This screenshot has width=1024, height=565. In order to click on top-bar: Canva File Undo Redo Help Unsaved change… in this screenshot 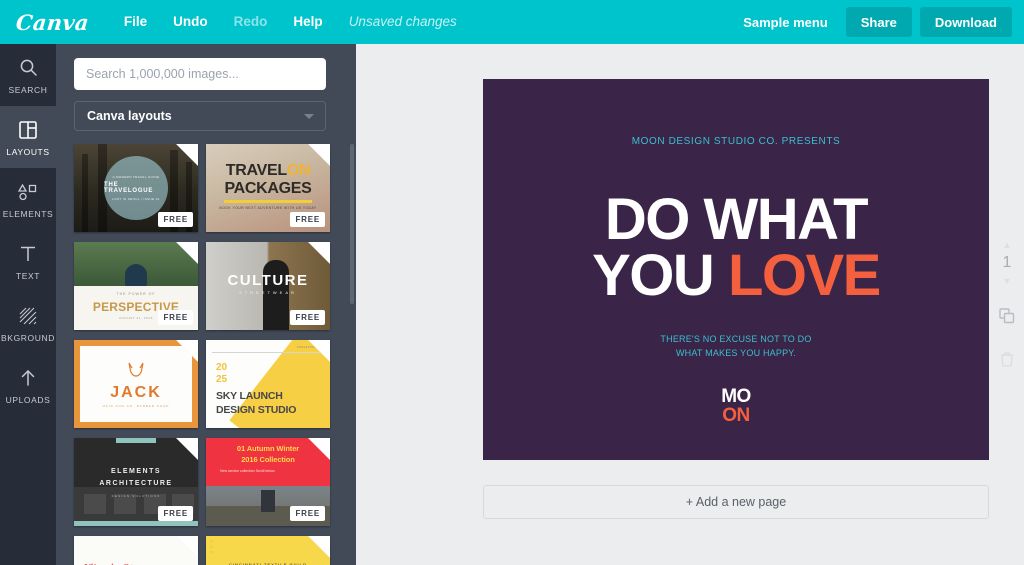, I will do `click(512, 22)`.